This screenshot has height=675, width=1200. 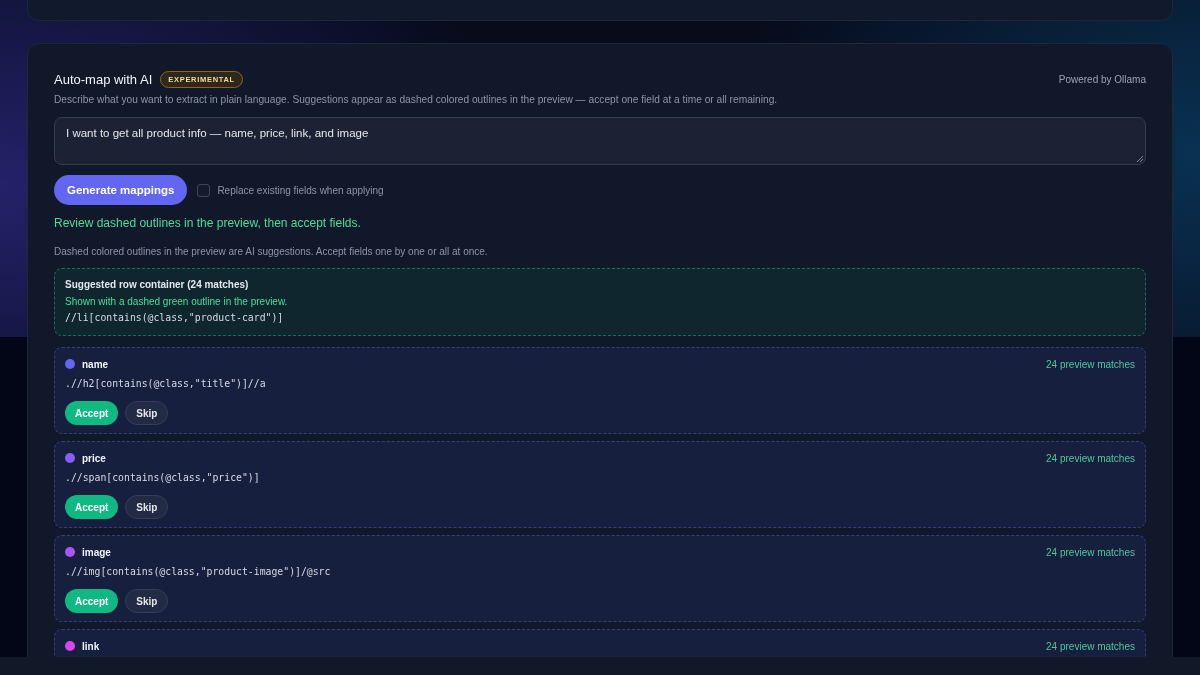 What do you see at coordinates (157, 285) in the screenshot?
I see `suggestion-title: Suggested row container (24 matches)` at bounding box center [157, 285].